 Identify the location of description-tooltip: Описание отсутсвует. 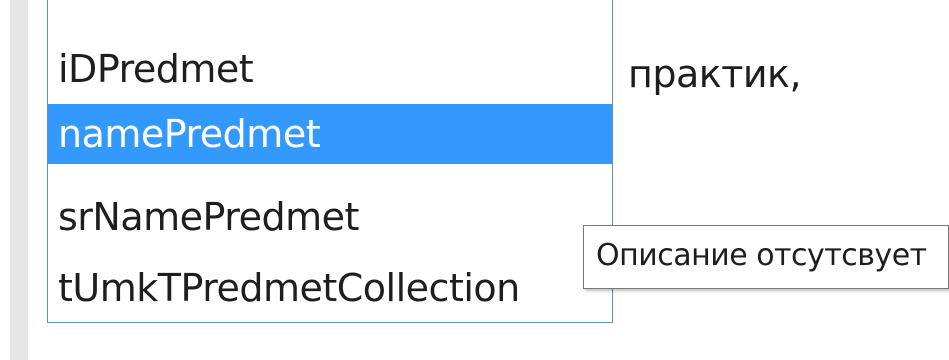
(766, 257).